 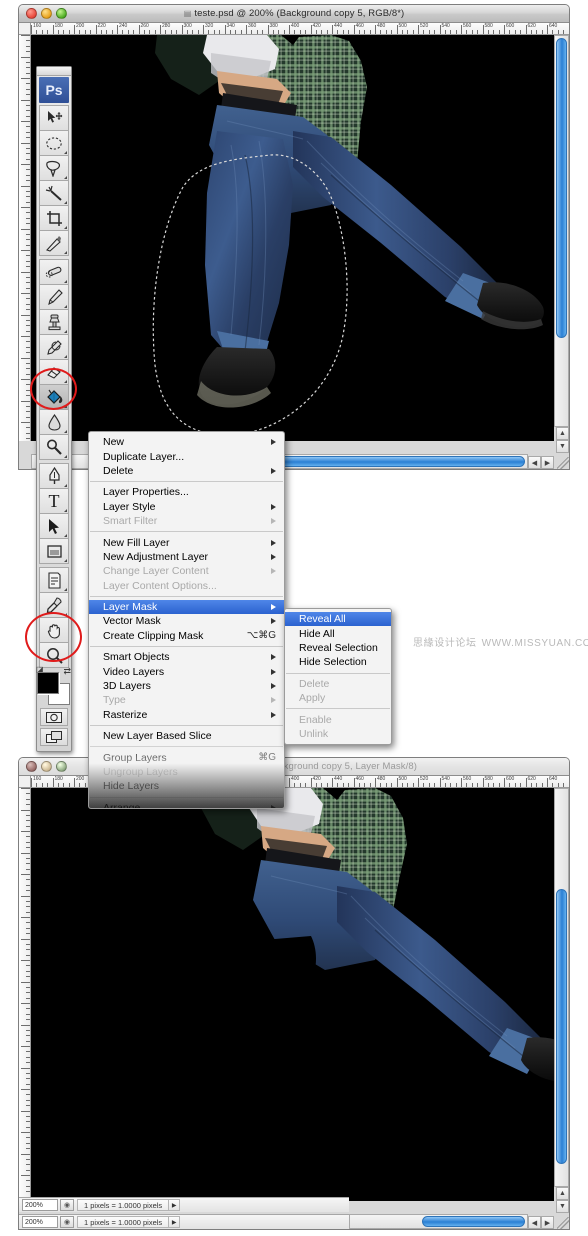 I want to click on dodge-tool, so click(x=54, y=447).